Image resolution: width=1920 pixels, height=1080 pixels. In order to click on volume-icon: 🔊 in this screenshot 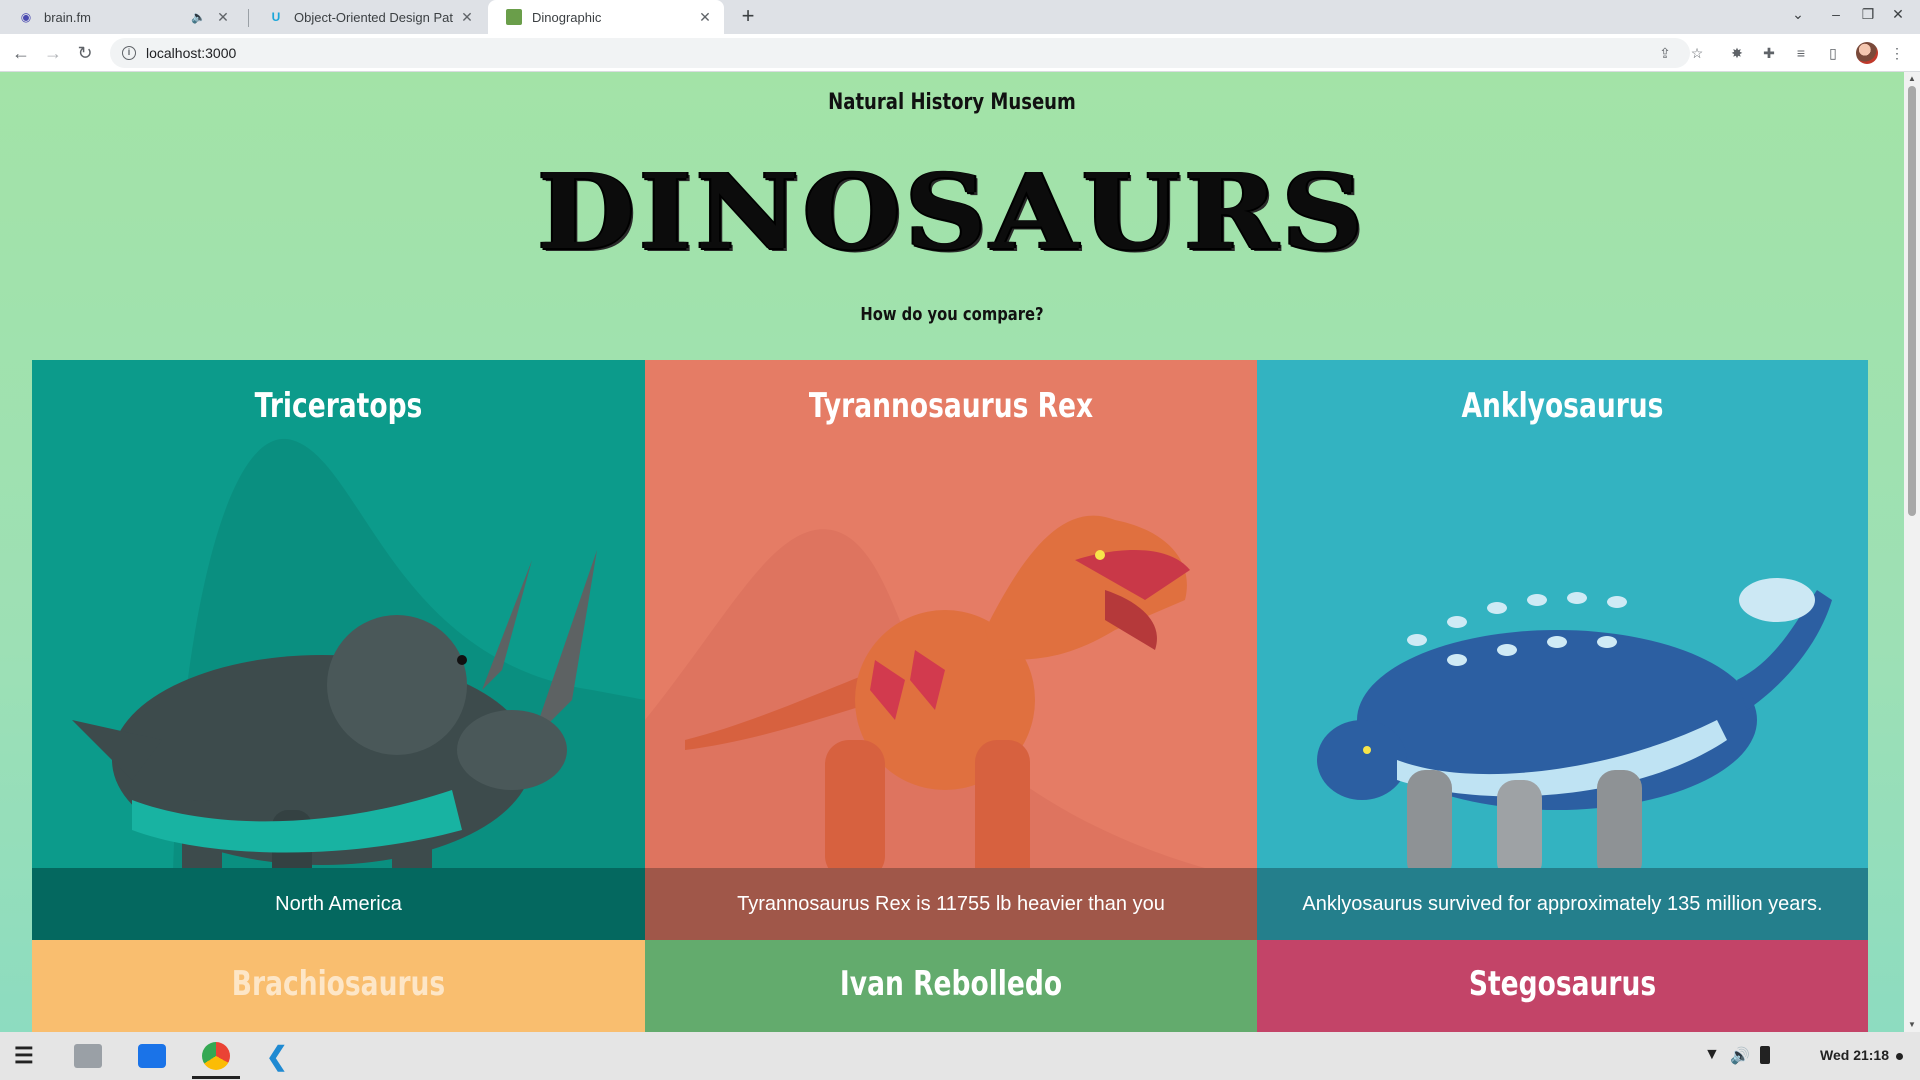, I will do `click(1740, 1056)`.